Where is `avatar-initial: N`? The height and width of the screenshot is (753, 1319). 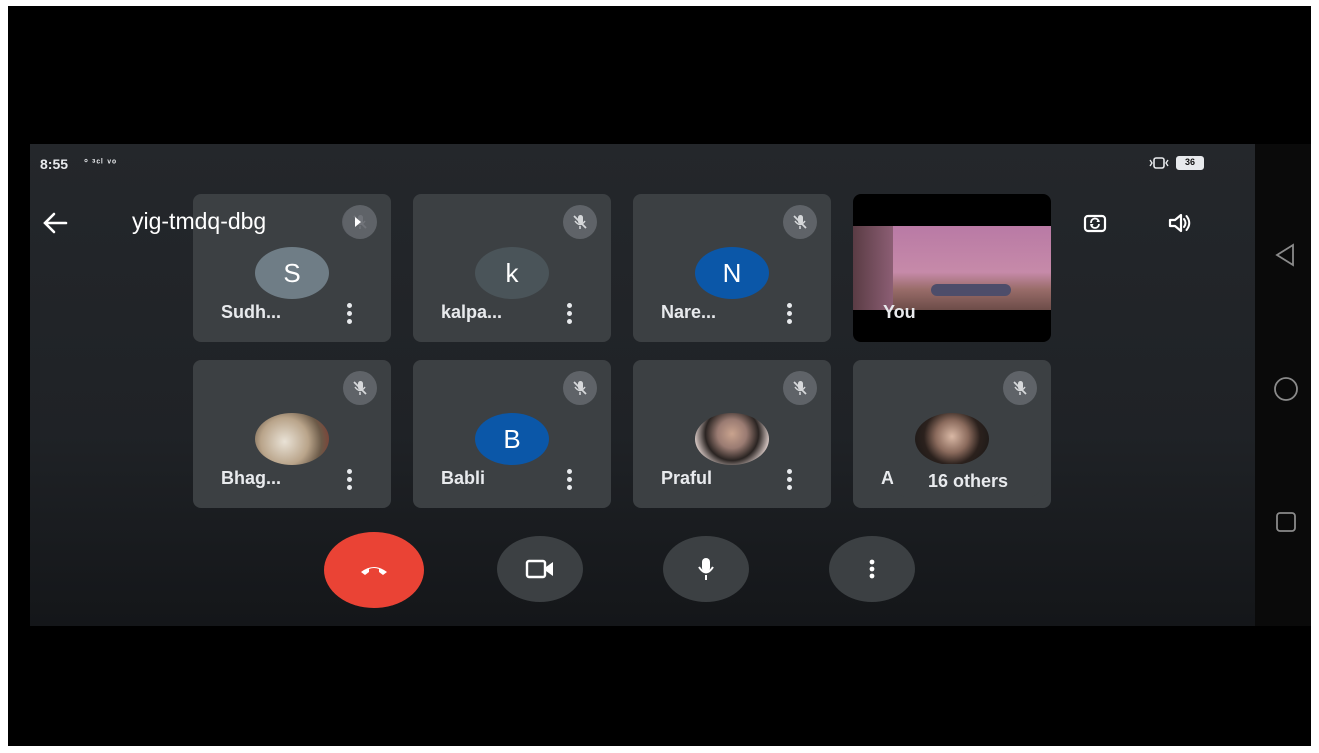 avatar-initial: N is located at coordinates (732, 272).